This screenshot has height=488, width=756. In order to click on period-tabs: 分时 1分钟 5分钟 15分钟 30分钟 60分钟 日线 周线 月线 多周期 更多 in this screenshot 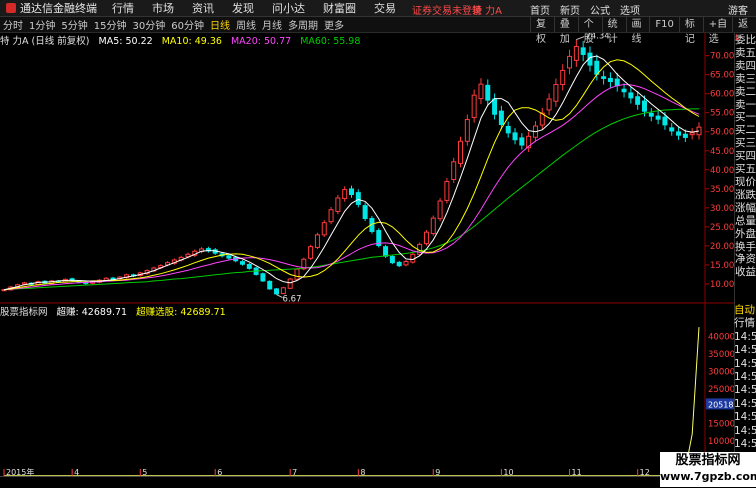, I will do `click(173, 24)`.